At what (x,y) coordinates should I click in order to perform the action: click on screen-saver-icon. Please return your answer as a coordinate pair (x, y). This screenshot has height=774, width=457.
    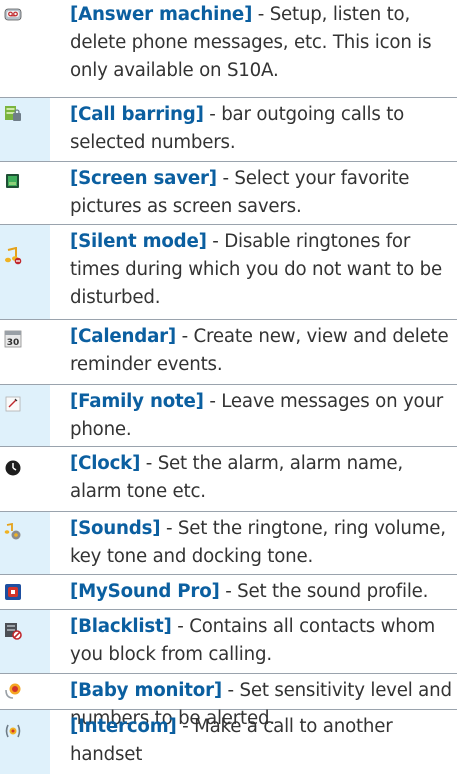
    Looking at the image, I should click on (12, 181).